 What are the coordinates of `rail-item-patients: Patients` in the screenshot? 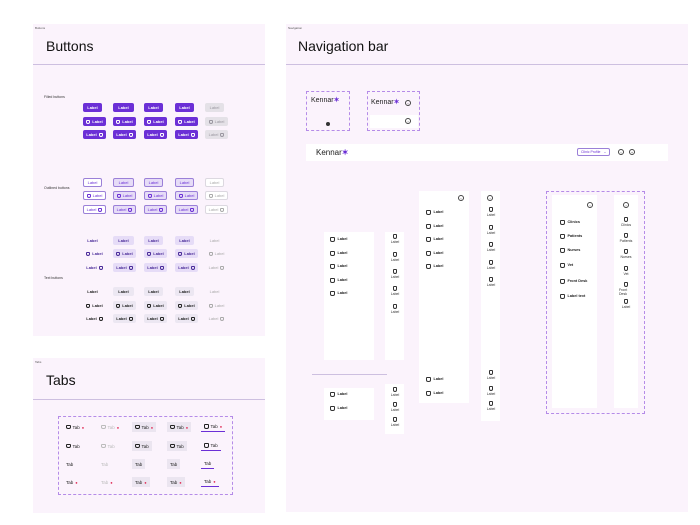 It's located at (626, 238).